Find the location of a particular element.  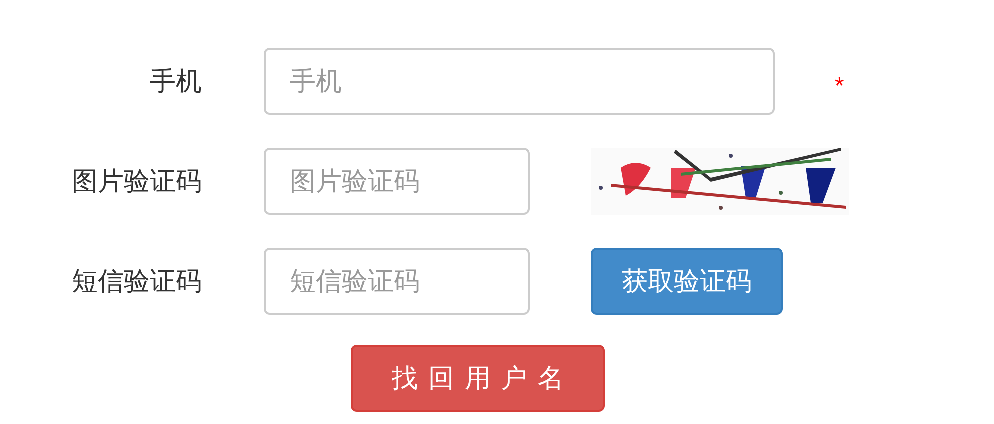

input-field: 图片验证码 is located at coordinates (397, 181).